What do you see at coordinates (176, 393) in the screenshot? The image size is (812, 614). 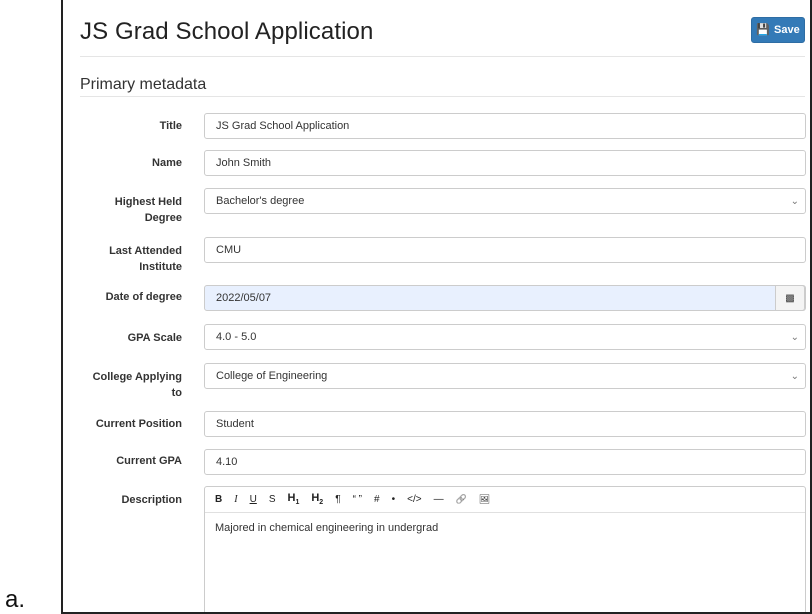 I see `college-label-line2: to` at bounding box center [176, 393].